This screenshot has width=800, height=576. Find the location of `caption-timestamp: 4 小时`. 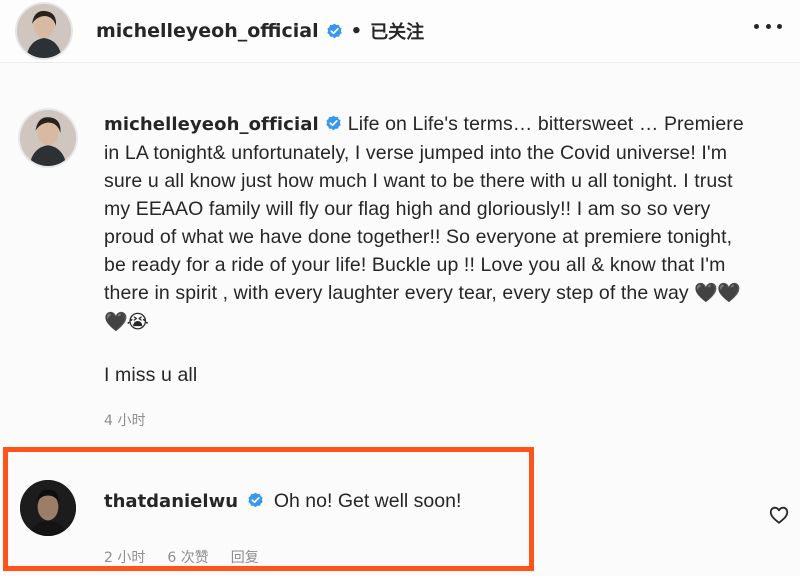

caption-timestamp: 4 小时 is located at coordinates (429, 421).